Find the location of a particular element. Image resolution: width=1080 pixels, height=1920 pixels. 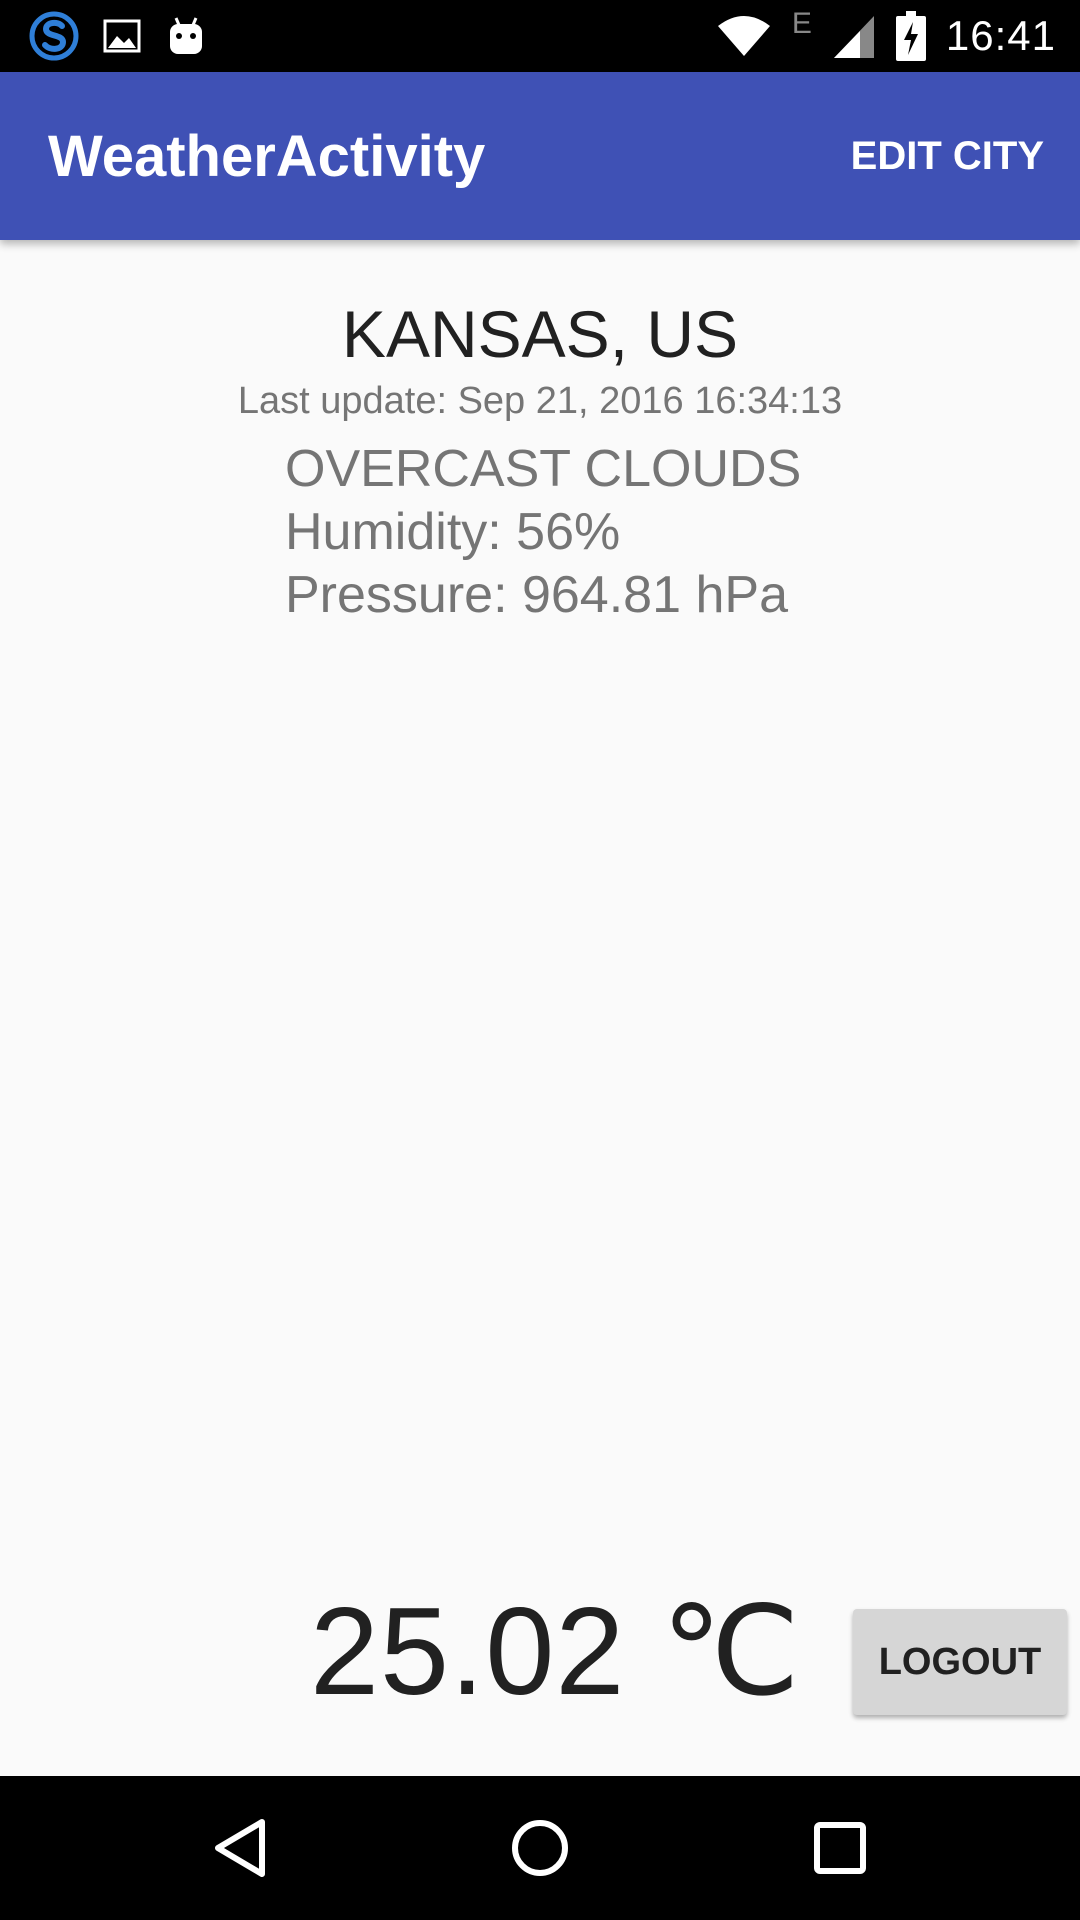

recents-button is located at coordinates (840, 1848).